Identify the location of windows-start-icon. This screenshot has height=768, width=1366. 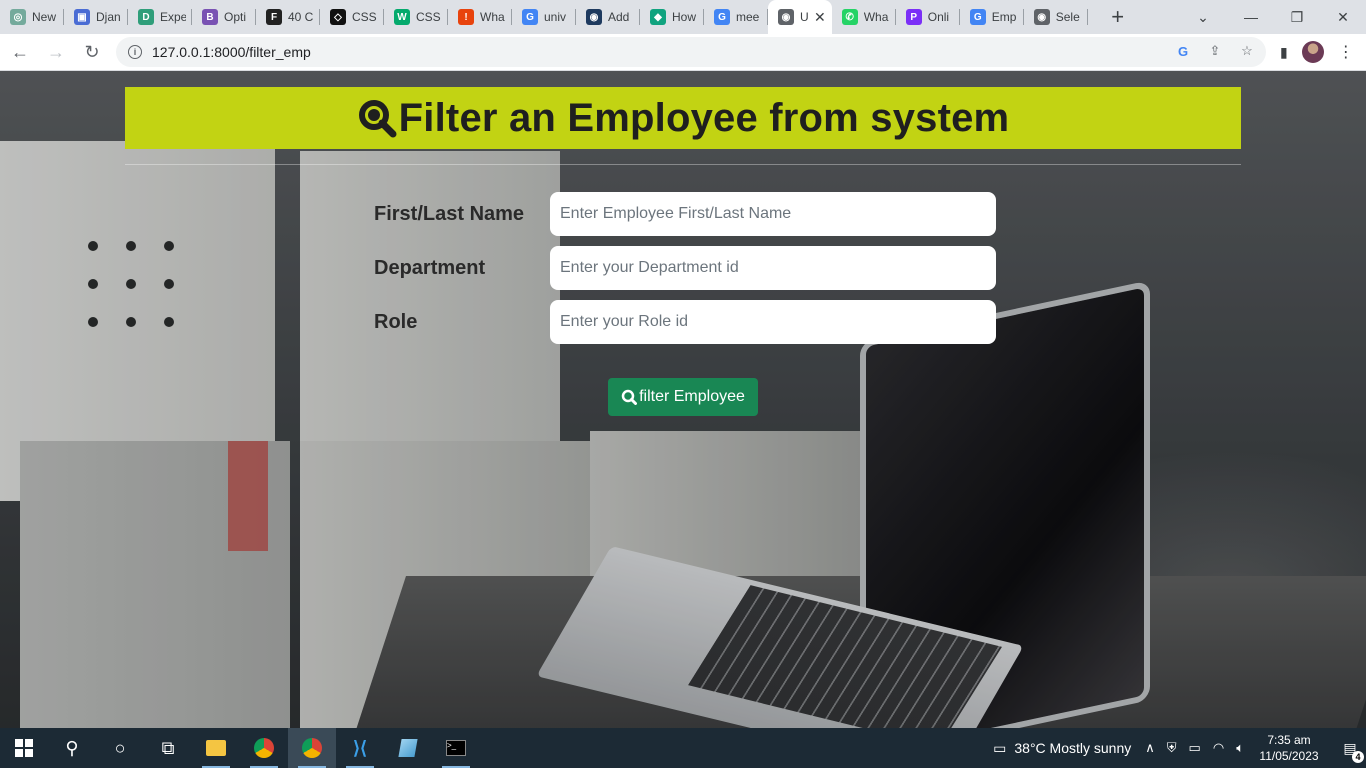
(24, 748).